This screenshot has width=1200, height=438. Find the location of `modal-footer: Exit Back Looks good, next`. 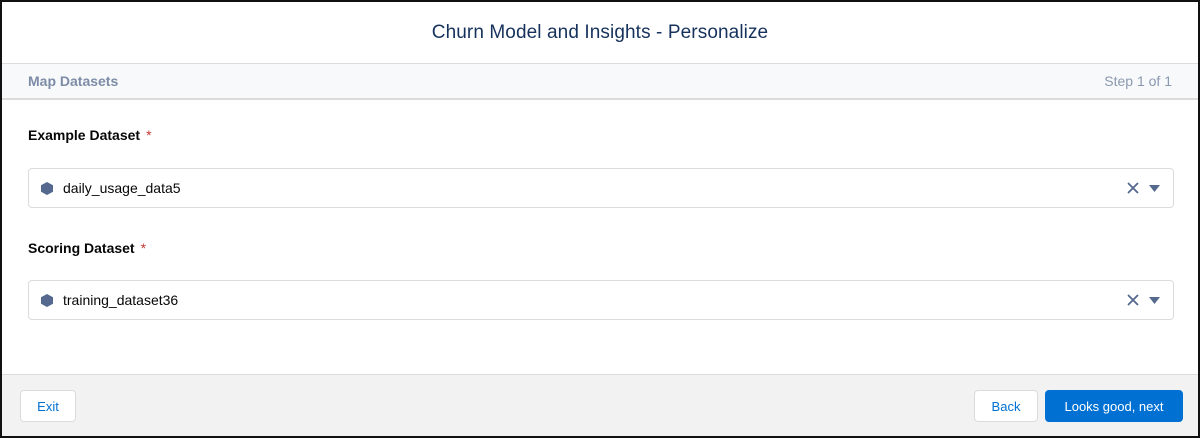

modal-footer: Exit Back Looks good, next is located at coordinates (600, 405).